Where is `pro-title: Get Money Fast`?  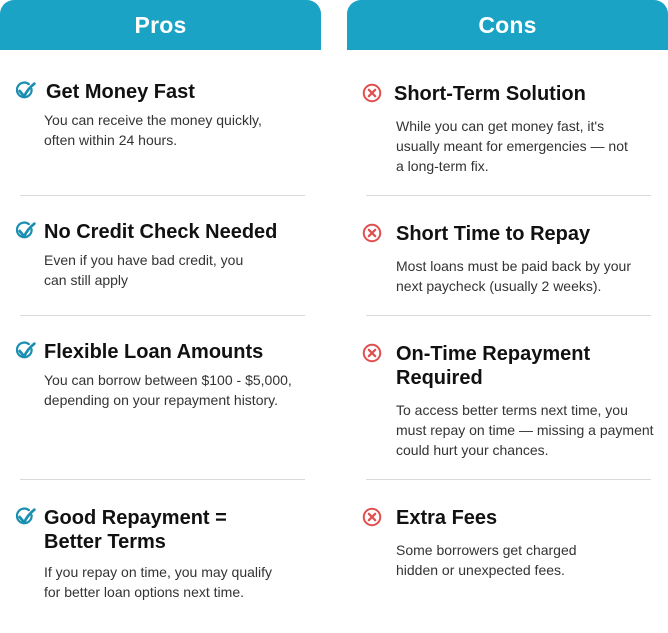 pro-title: Get Money Fast is located at coordinates (120, 92).